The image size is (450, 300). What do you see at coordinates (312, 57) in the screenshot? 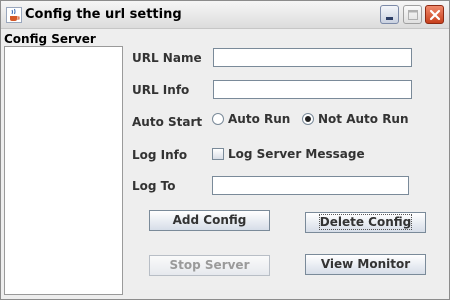
I see `url-name-field` at bounding box center [312, 57].